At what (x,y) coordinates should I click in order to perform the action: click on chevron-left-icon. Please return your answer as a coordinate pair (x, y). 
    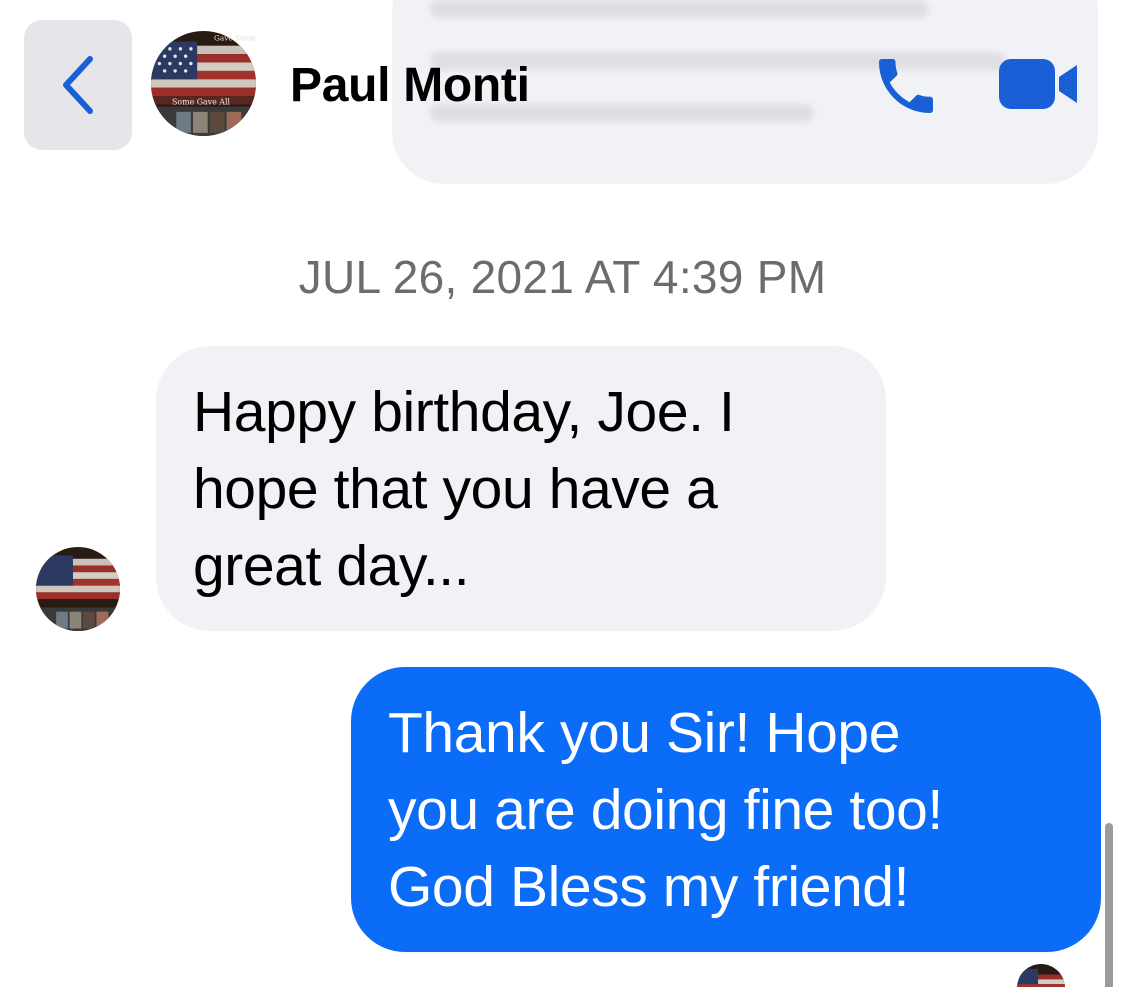
    Looking at the image, I should click on (78, 85).